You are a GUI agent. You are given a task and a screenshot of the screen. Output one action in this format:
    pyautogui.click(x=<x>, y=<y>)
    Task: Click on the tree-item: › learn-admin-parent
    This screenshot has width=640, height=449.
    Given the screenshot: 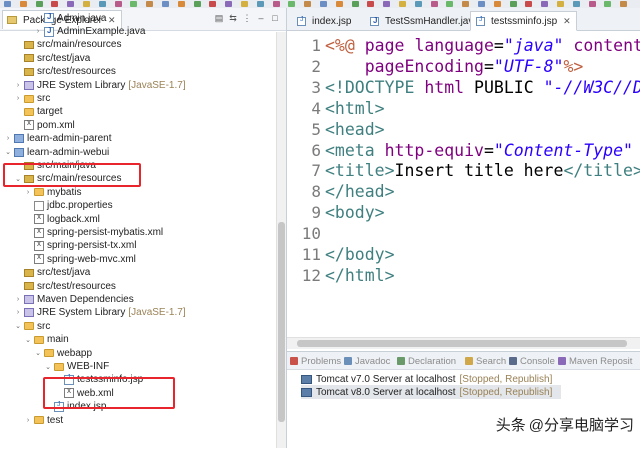 What is the action you would take?
    pyautogui.click(x=58, y=138)
    